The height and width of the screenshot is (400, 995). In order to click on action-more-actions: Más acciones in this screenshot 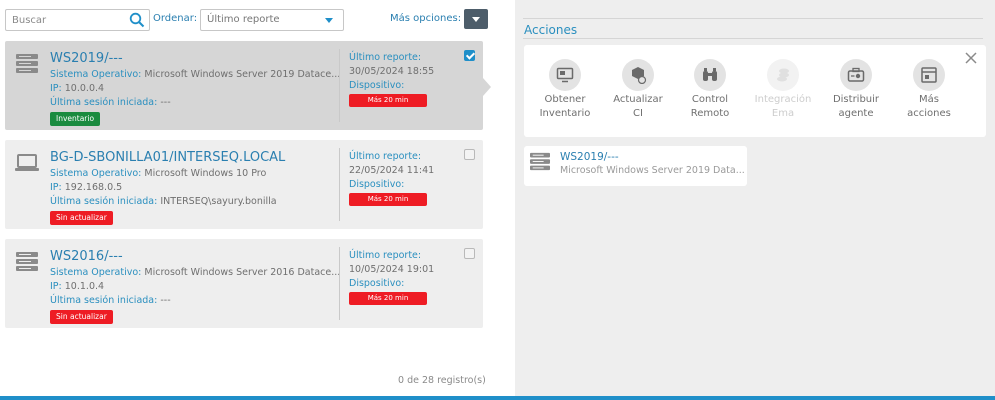, I will do `click(929, 94)`.